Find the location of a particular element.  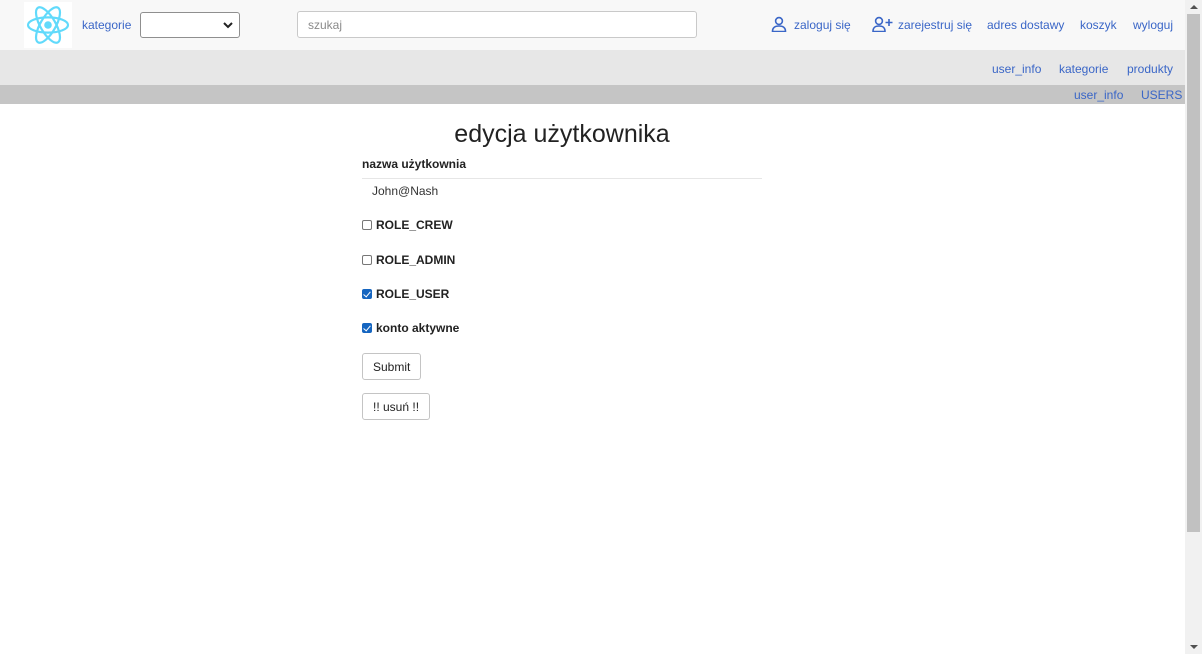

role-crew-checkbox is located at coordinates (367, 225).